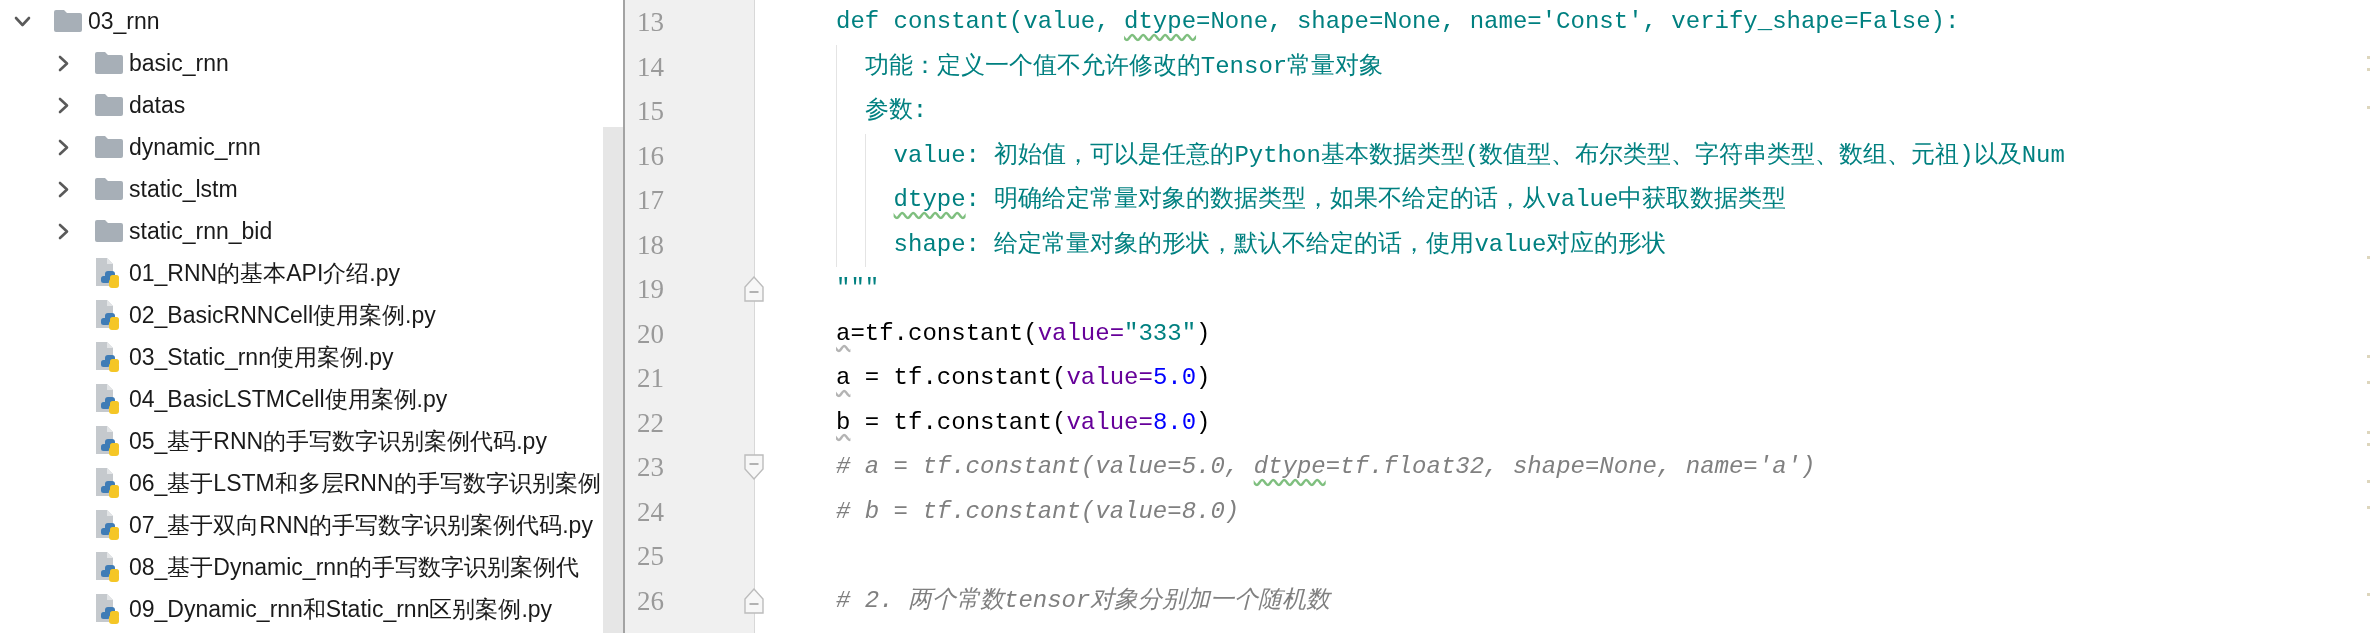 Image resolution: width=2370 pixels, height=633 pixels. Describe the element at coordinates (301, 105) in the screenshot. I see `folder-item: datas` at that location.